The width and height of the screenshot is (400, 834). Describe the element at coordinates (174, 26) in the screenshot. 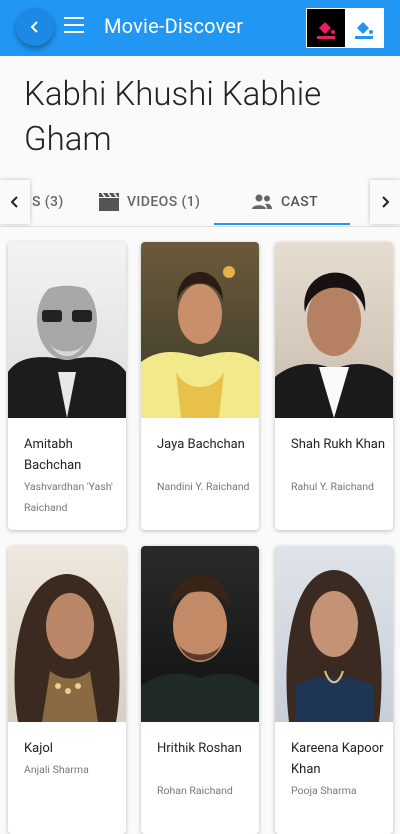

I see `app-title: Movie-Discover` at that location.